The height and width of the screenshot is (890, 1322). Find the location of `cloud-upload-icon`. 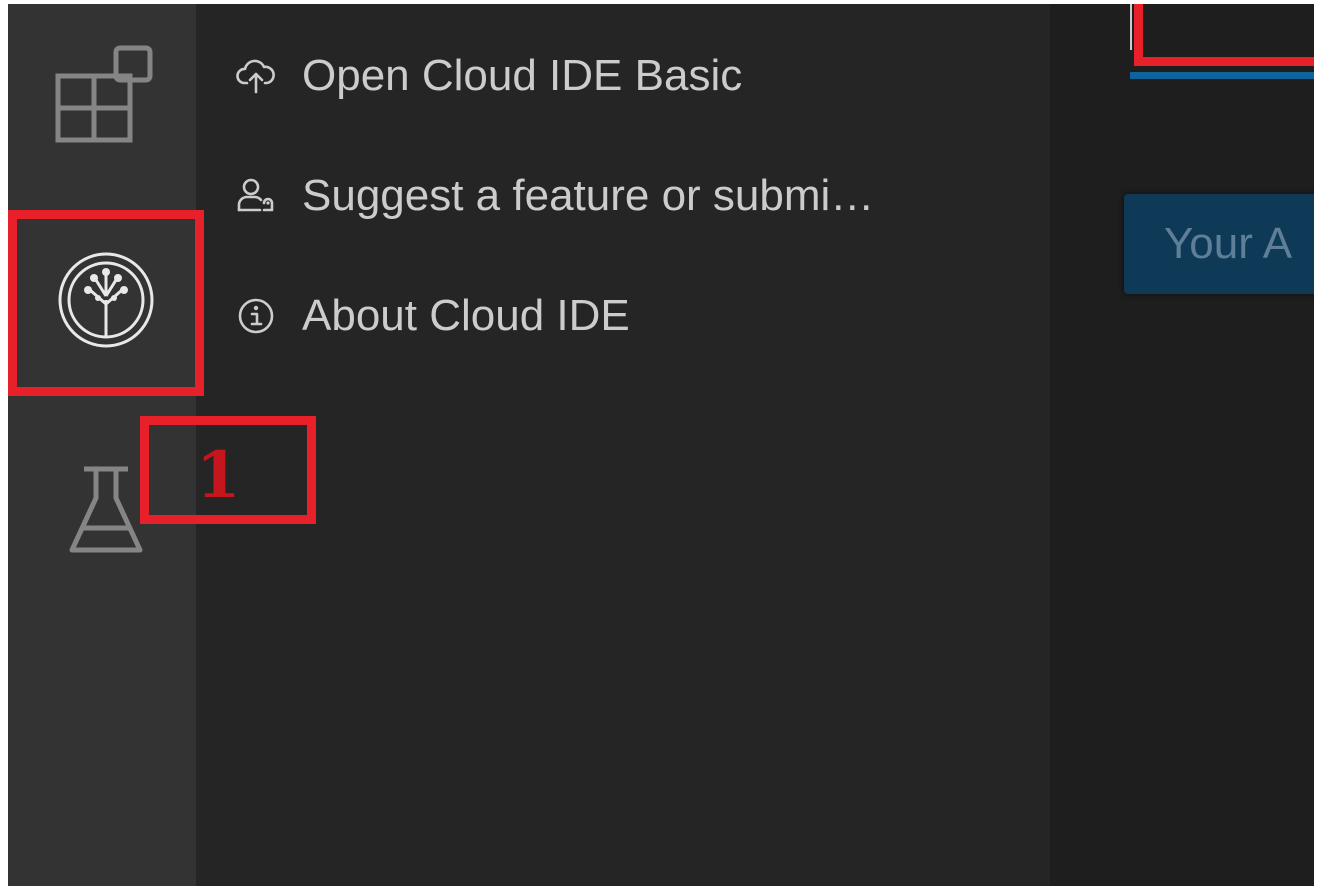

cloud-upload-icon is located at coordinates (255, 76).